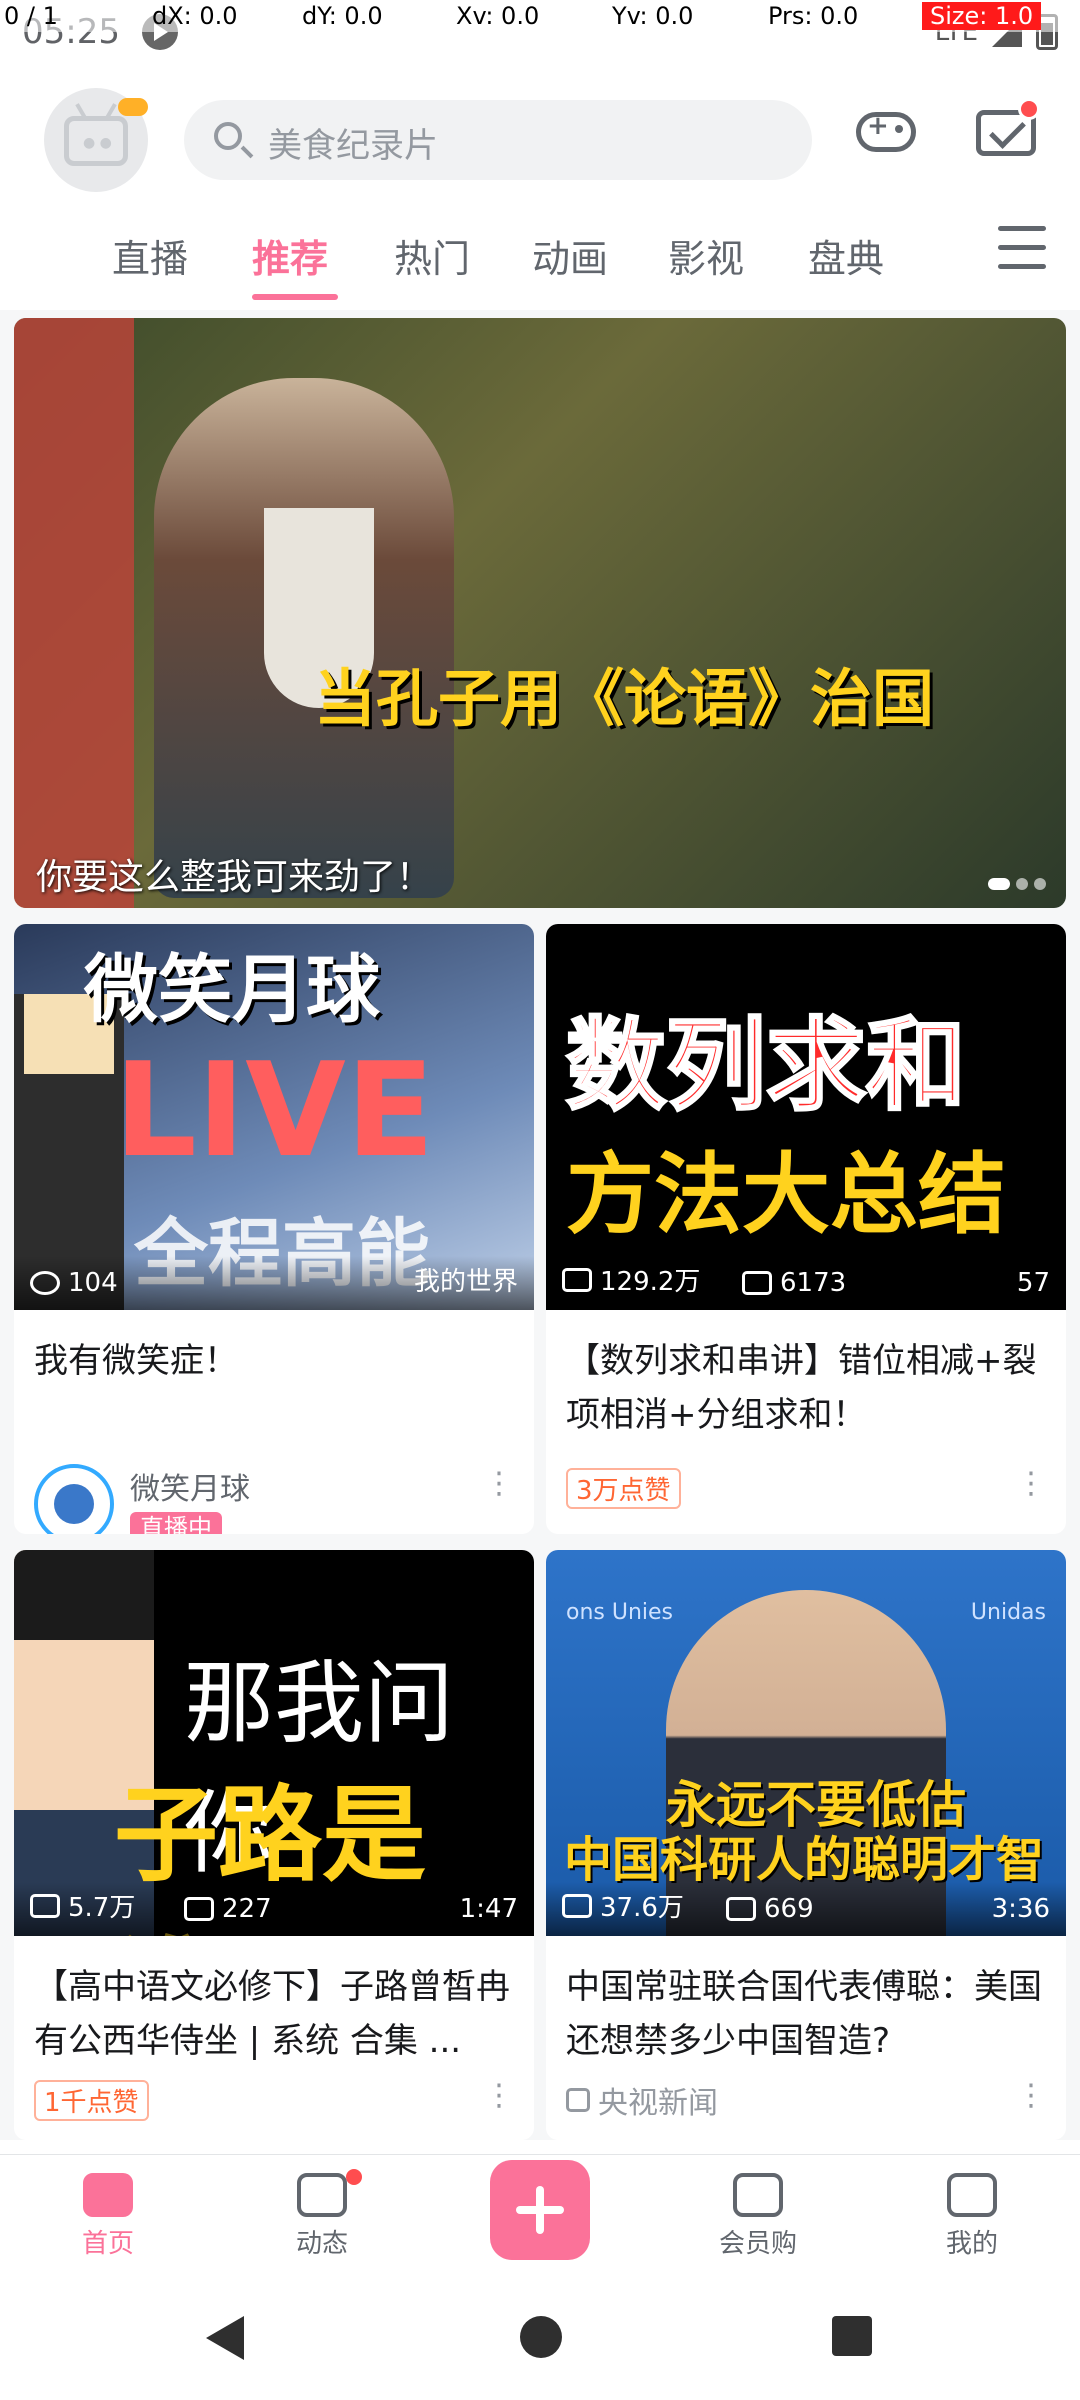 This screenshot has width=1080, height=2400. Describe the element at coordinates (972, 2195) in the screenshot. I see `profile-icon` at that location.